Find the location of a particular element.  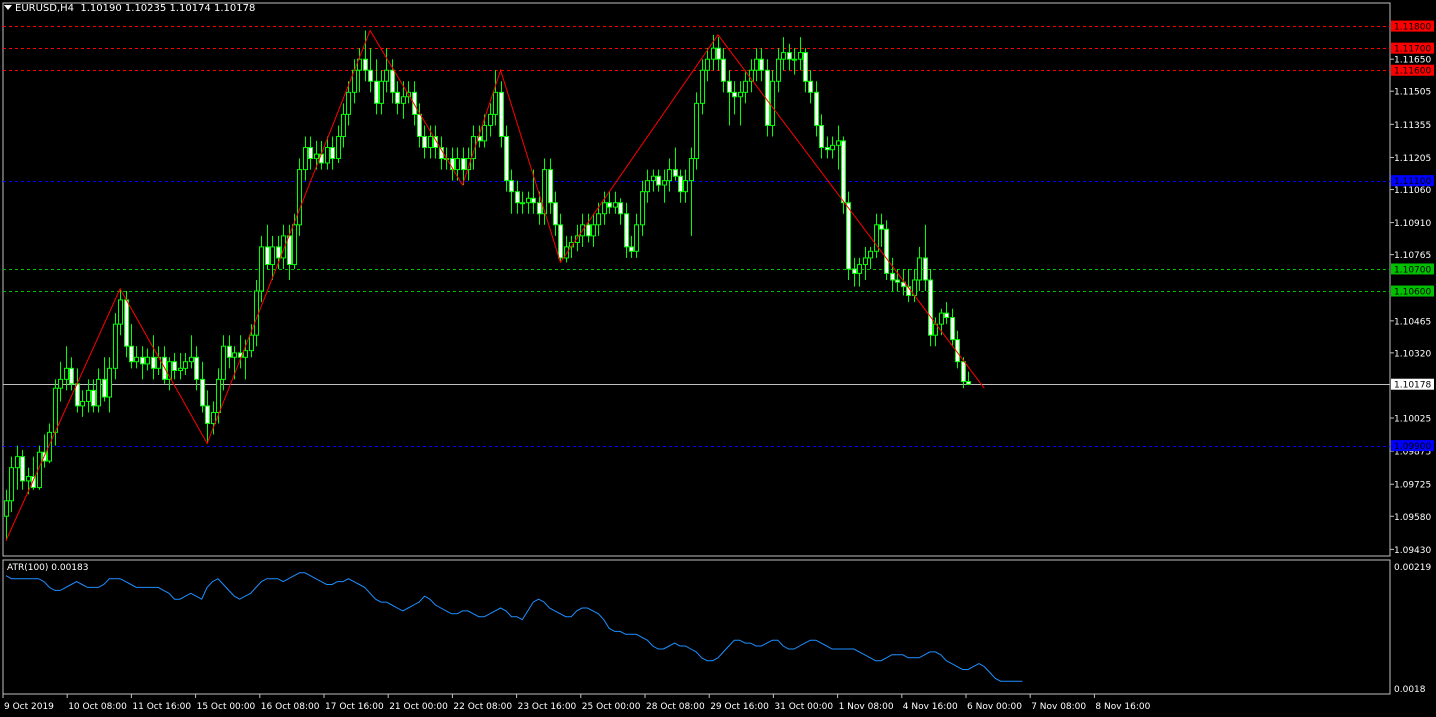

time-tick-label: 28 Oct 08:00 is located at coordinates (675, 707).